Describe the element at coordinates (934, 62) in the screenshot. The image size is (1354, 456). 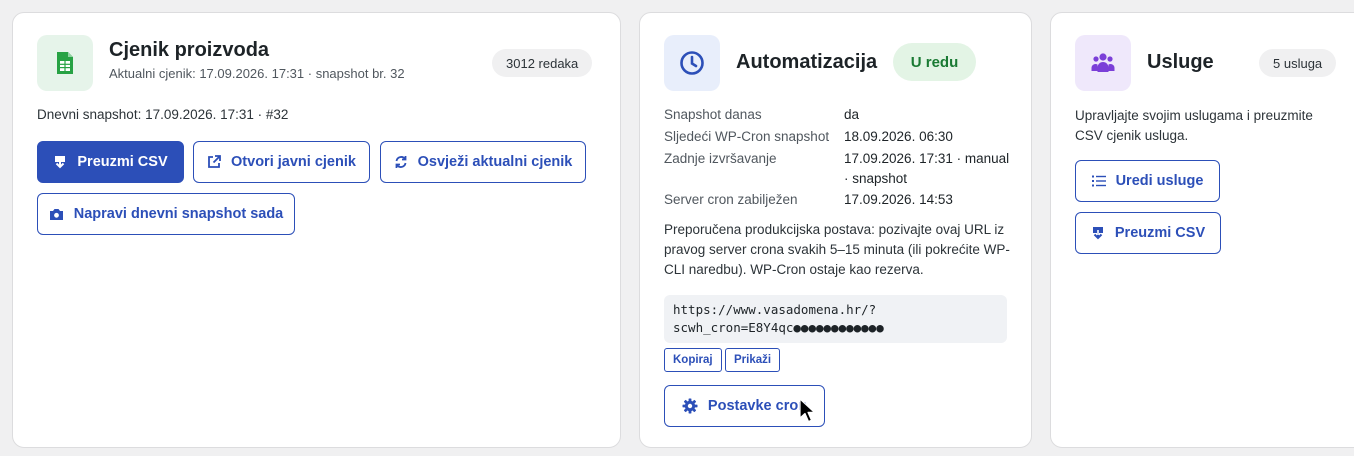
I see `status-badge: U redu` at that location.